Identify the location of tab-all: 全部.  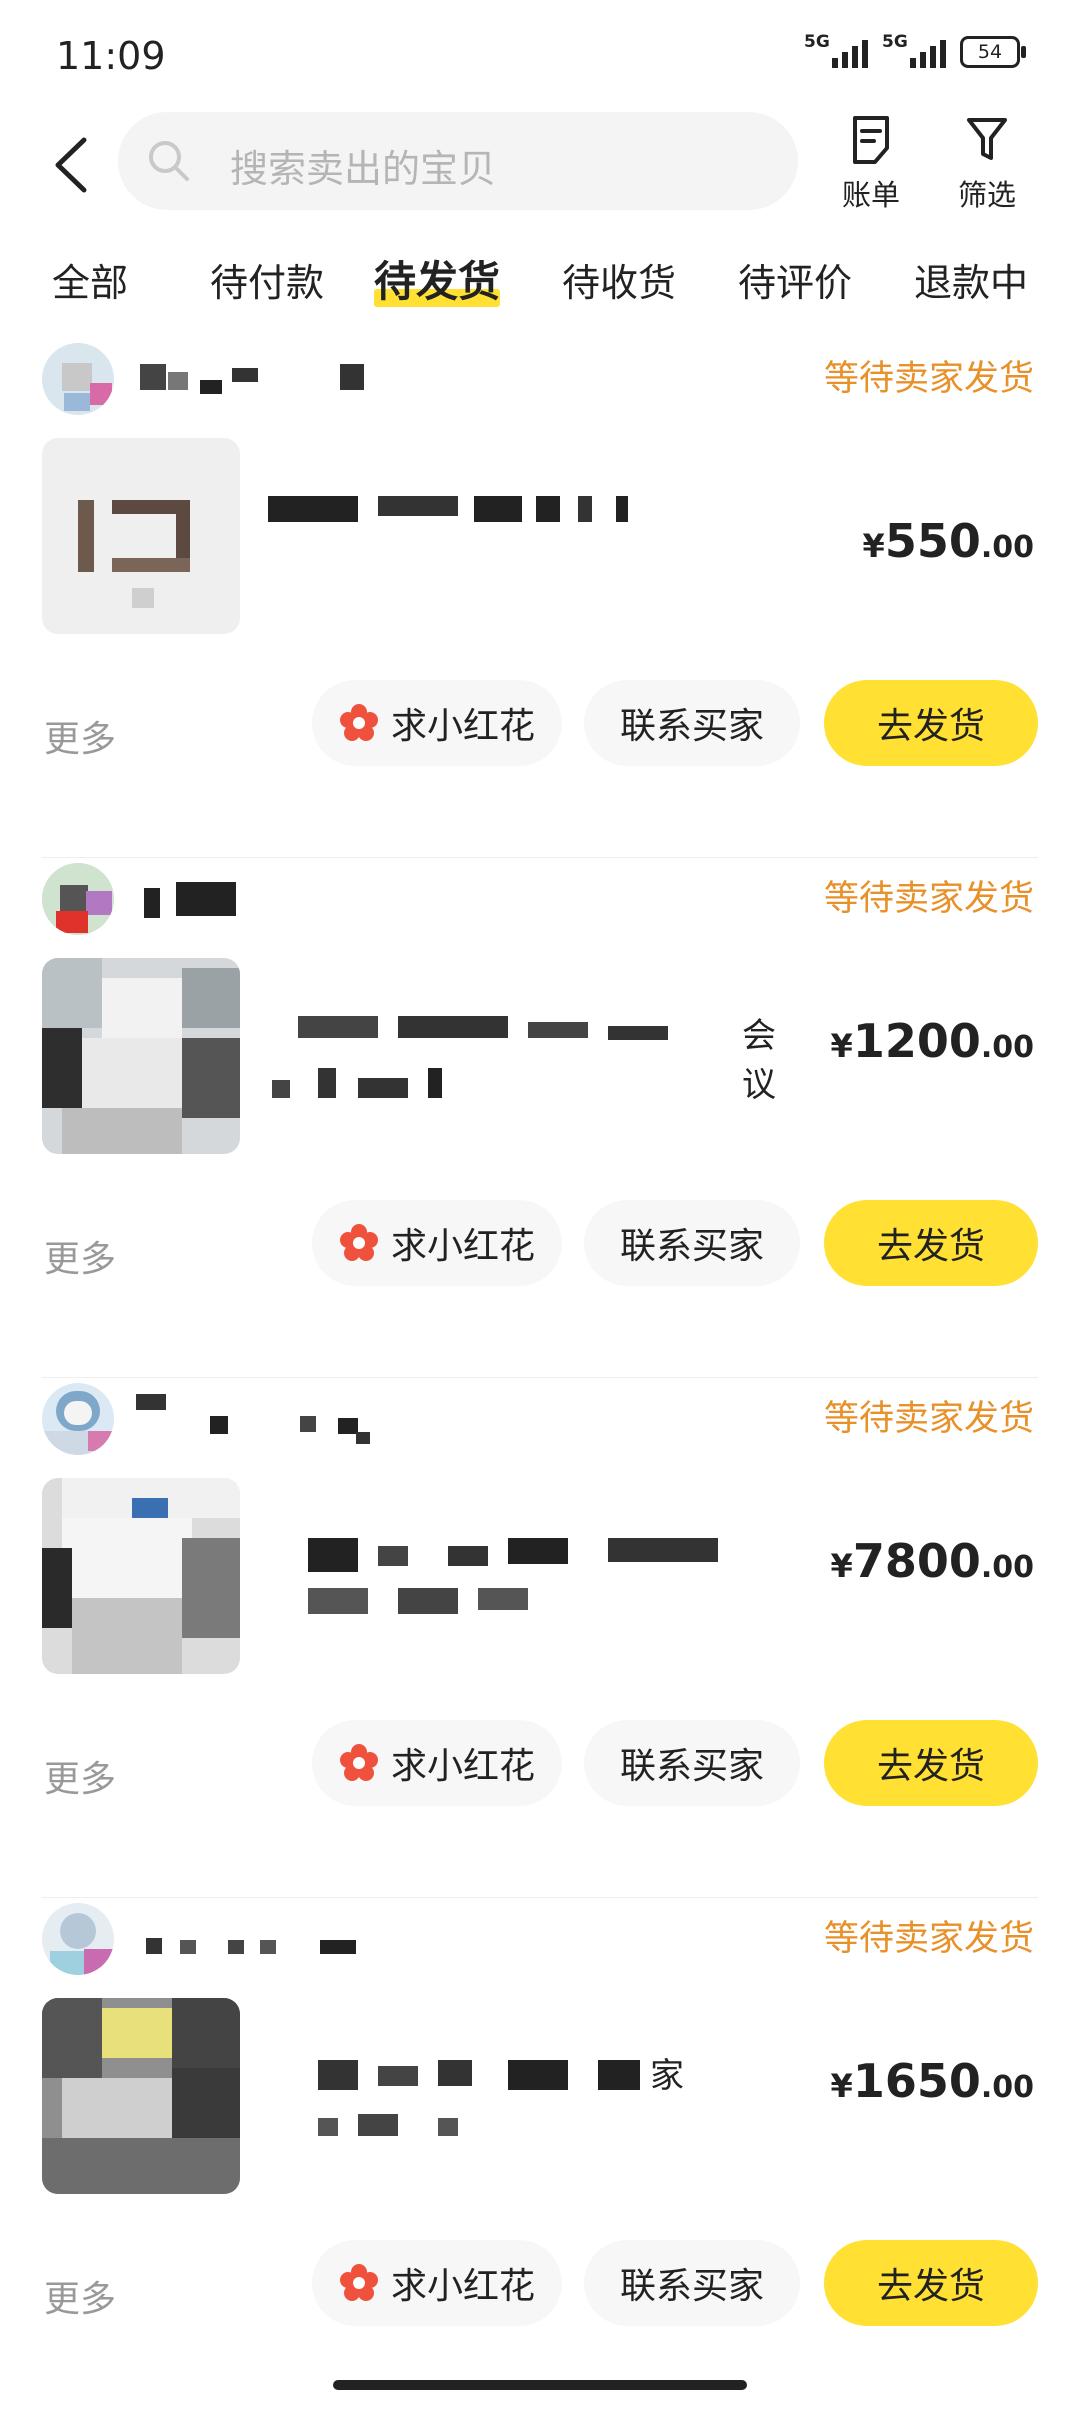
(90, 279).